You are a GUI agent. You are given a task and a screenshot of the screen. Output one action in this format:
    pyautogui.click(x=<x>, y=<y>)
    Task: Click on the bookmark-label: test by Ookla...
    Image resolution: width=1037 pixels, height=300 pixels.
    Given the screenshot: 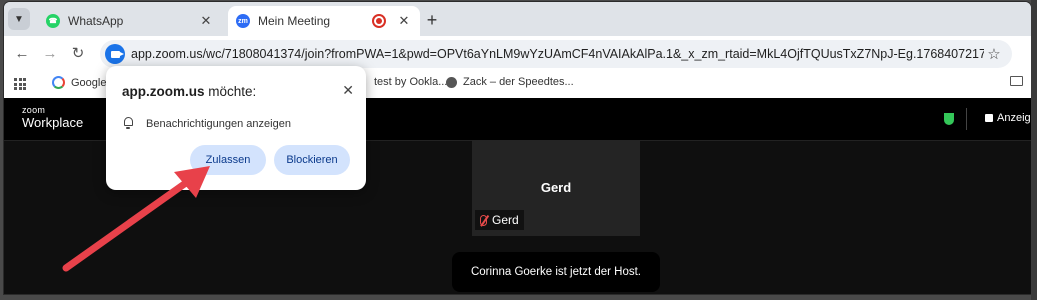 What is the action you would take?
    pyautogui.click(x=411, y=82)
    